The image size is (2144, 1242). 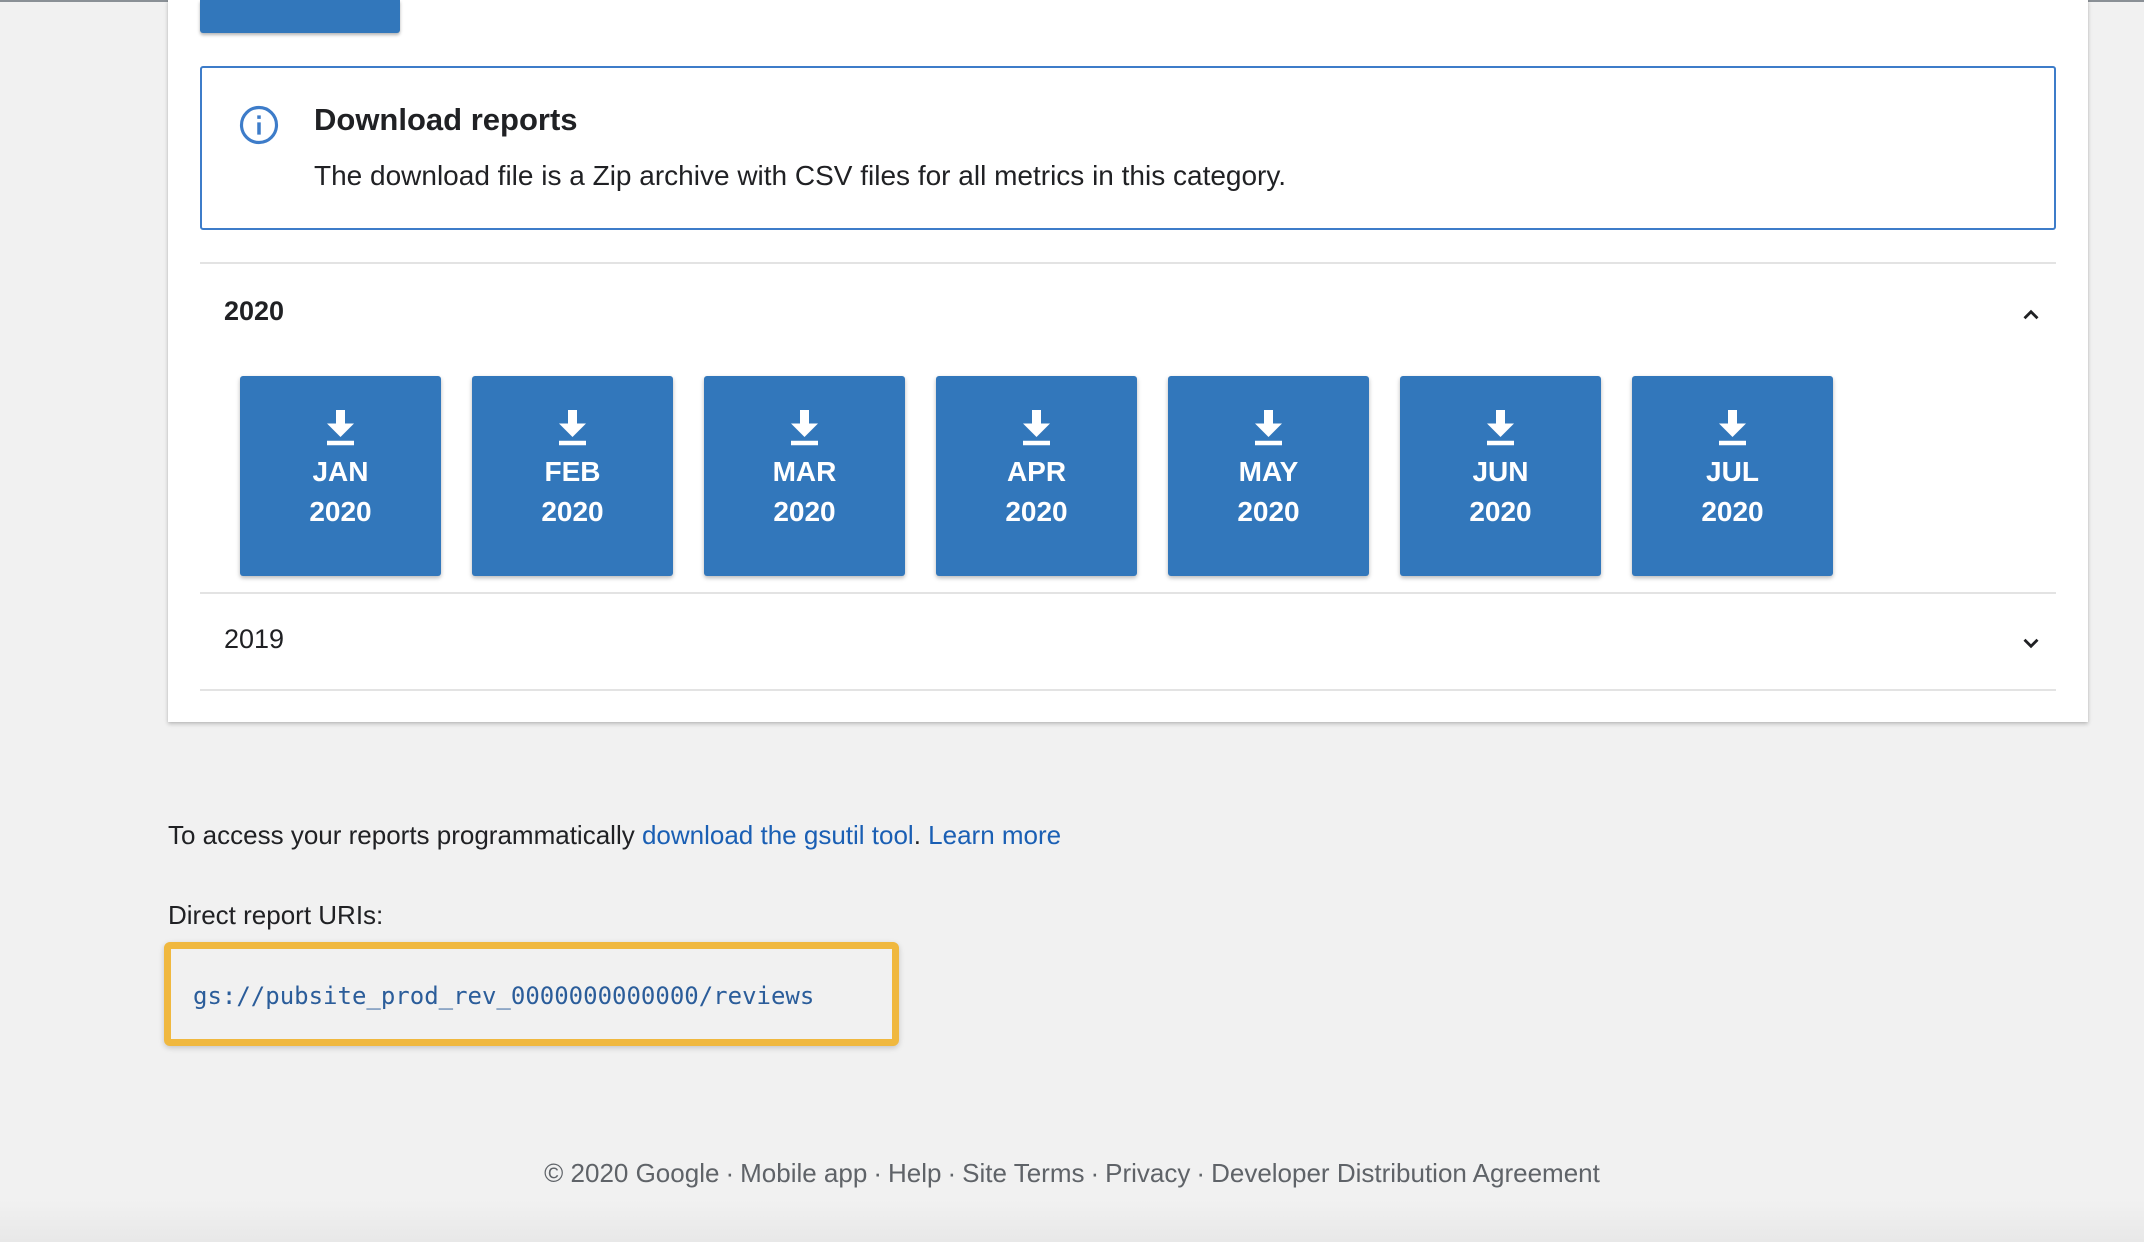 What do you see at coordinates (2031, 315) in the screenshot?
I see `chevron-up-icon` at bounding box center [2031, 315].